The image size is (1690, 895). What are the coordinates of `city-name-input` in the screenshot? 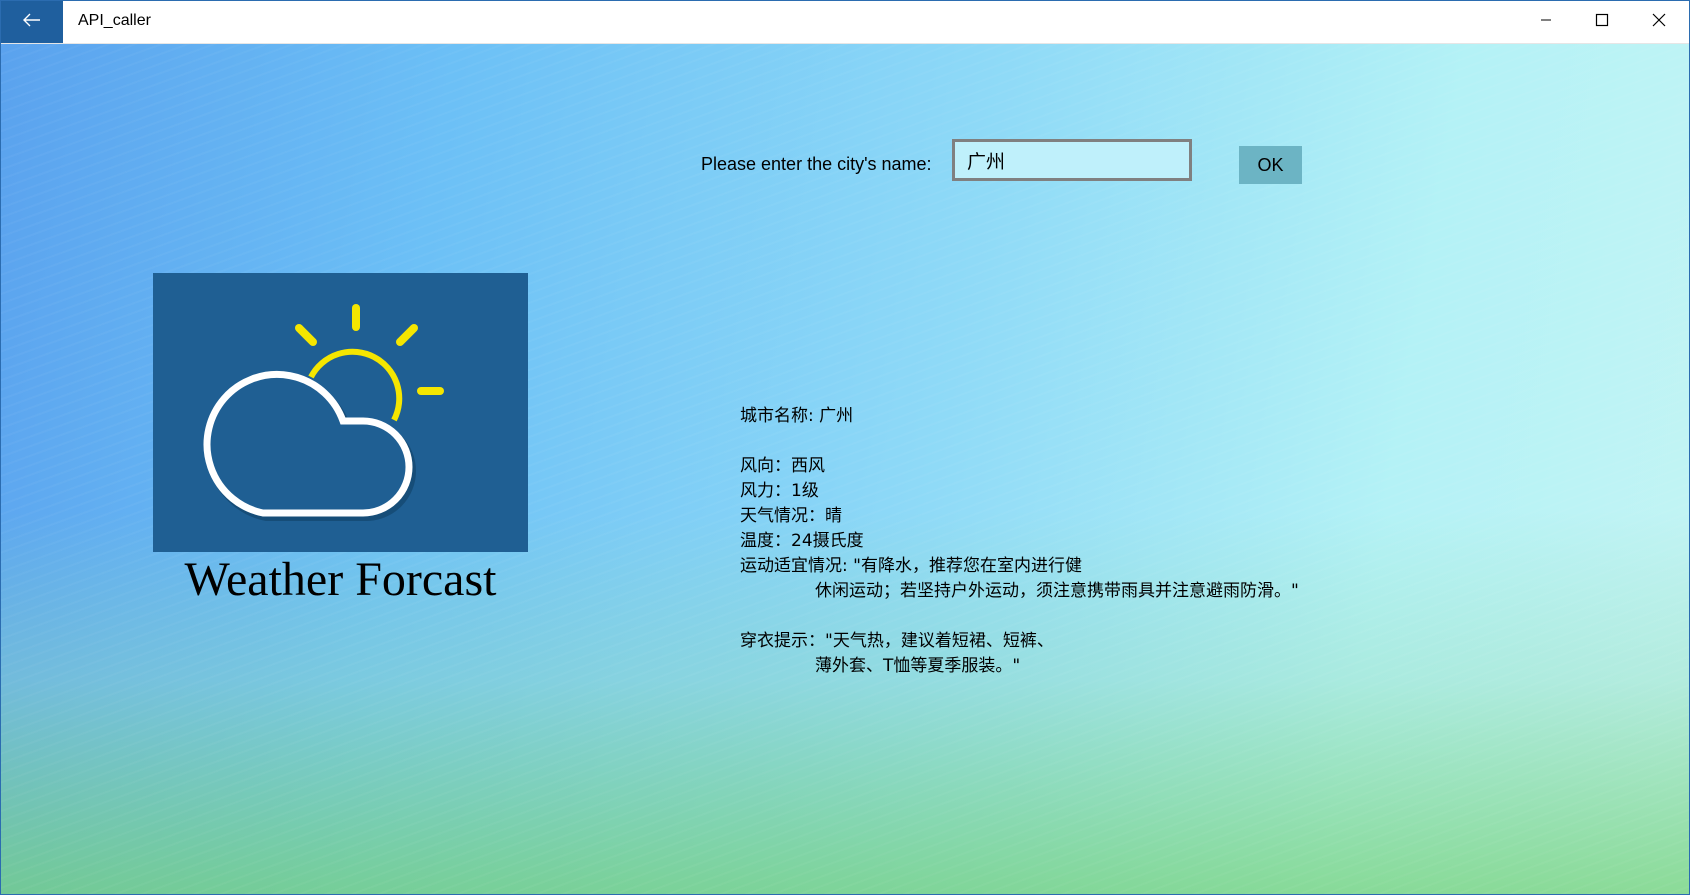 It's located at (1072, 160).